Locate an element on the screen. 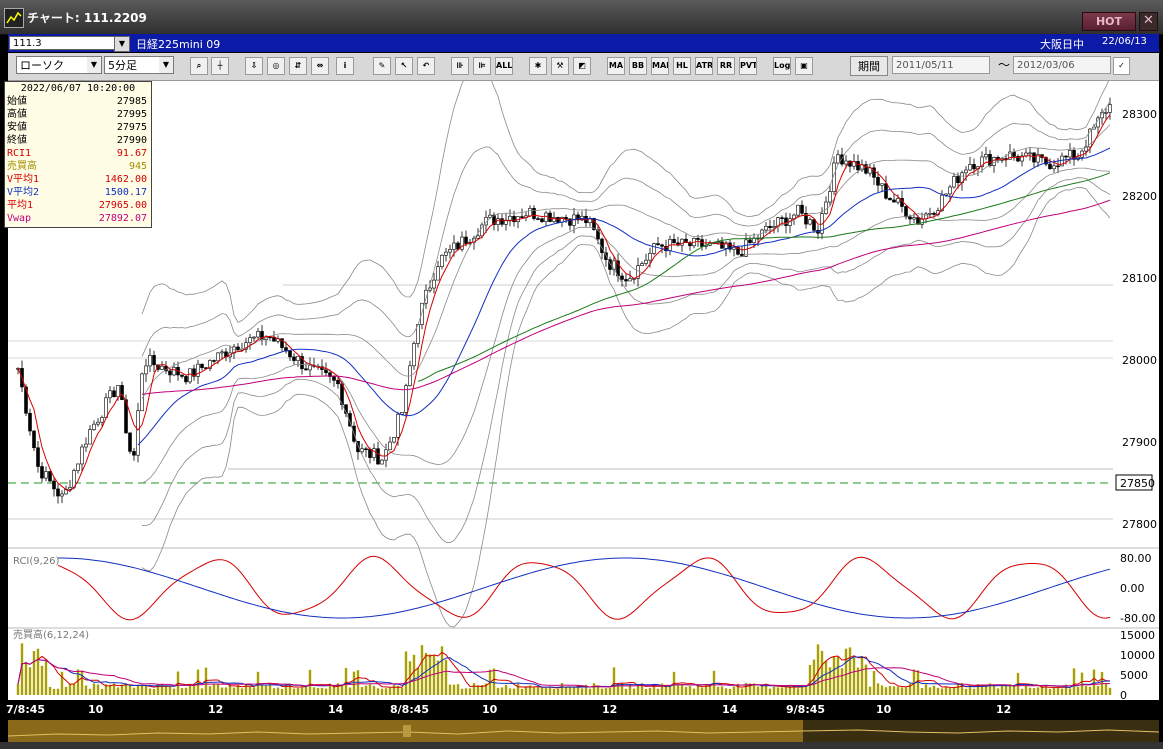  period-button: 期間 is located at coordinates (869, 66).